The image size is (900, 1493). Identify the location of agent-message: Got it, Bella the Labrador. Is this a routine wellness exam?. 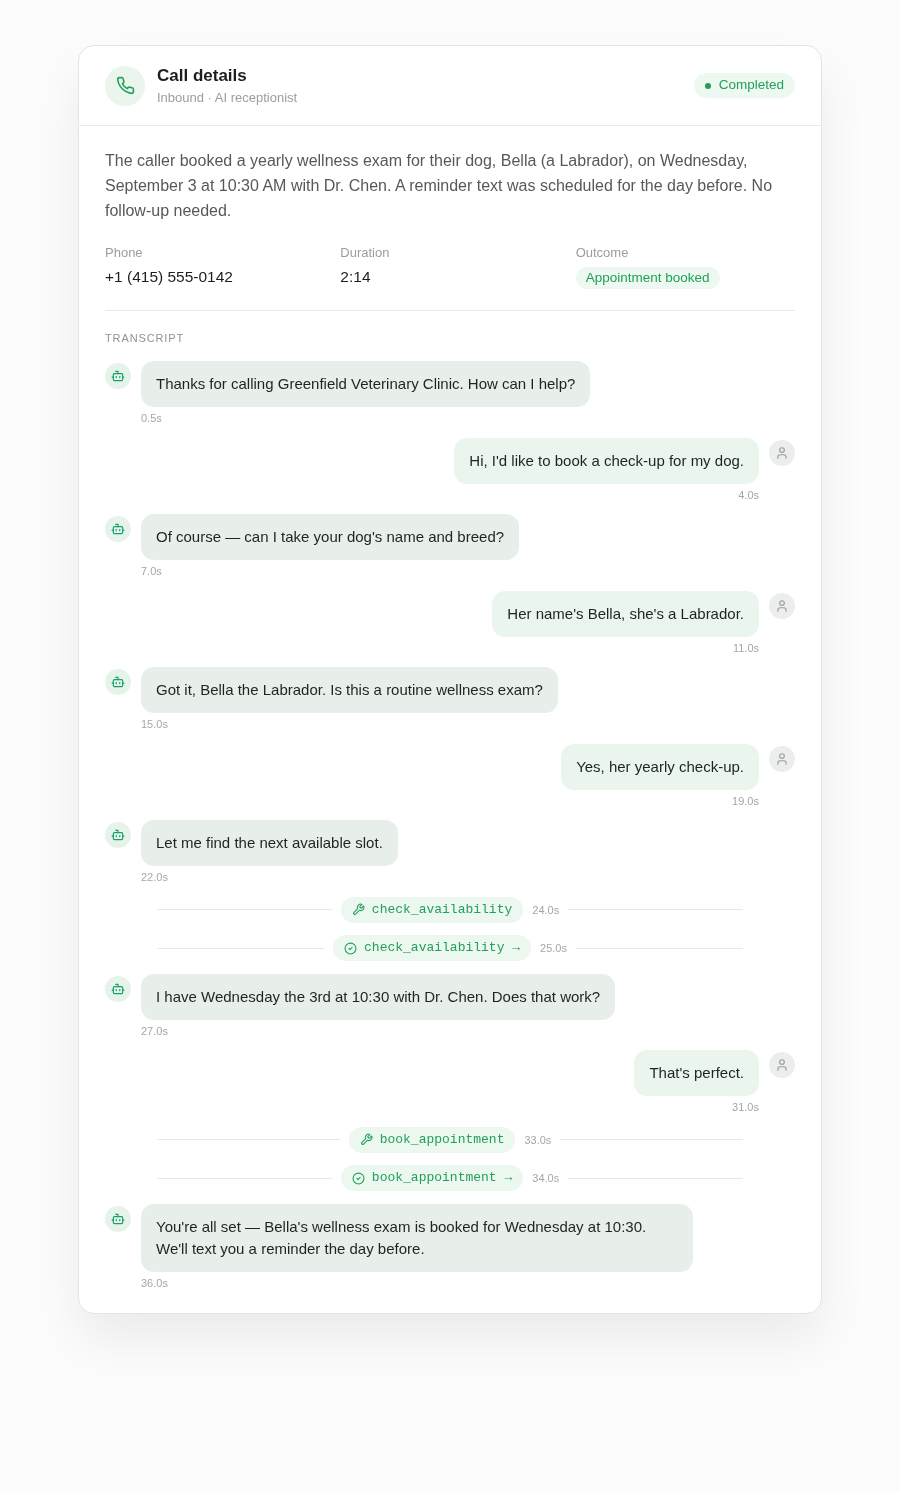
(349, 690).